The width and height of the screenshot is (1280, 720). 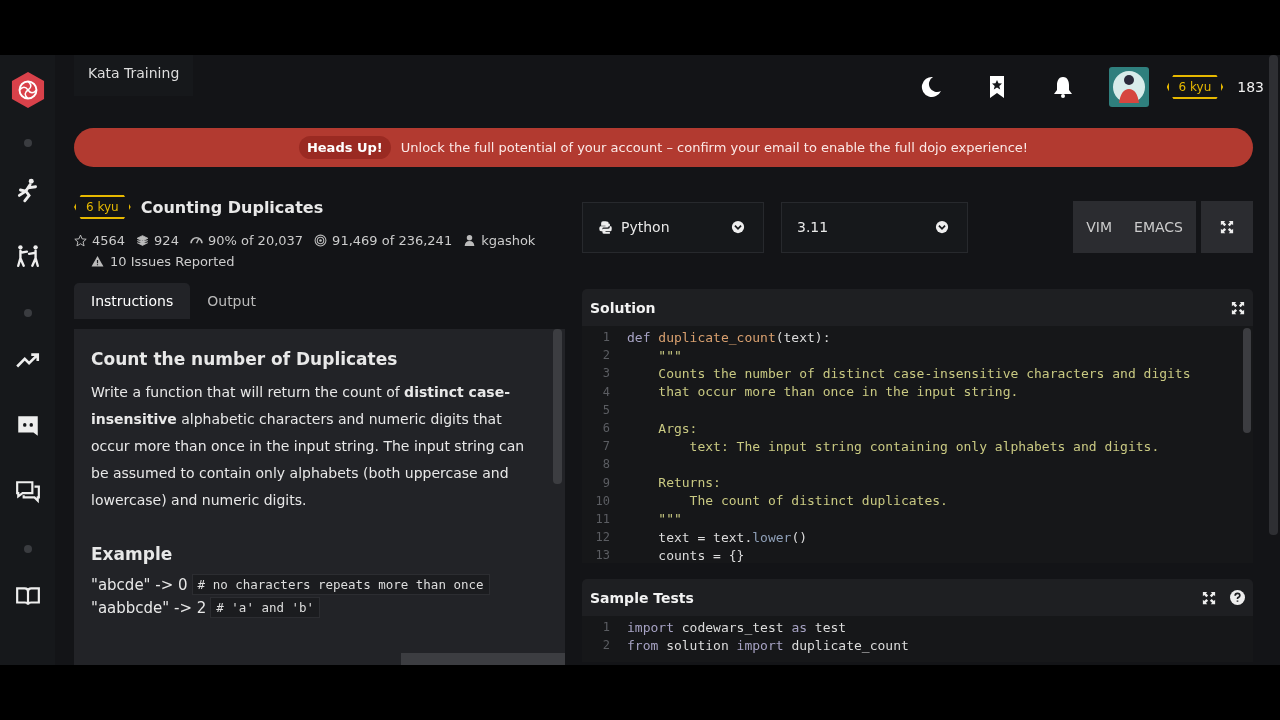 I want to click on star-icon, so click(x=80, y=240).